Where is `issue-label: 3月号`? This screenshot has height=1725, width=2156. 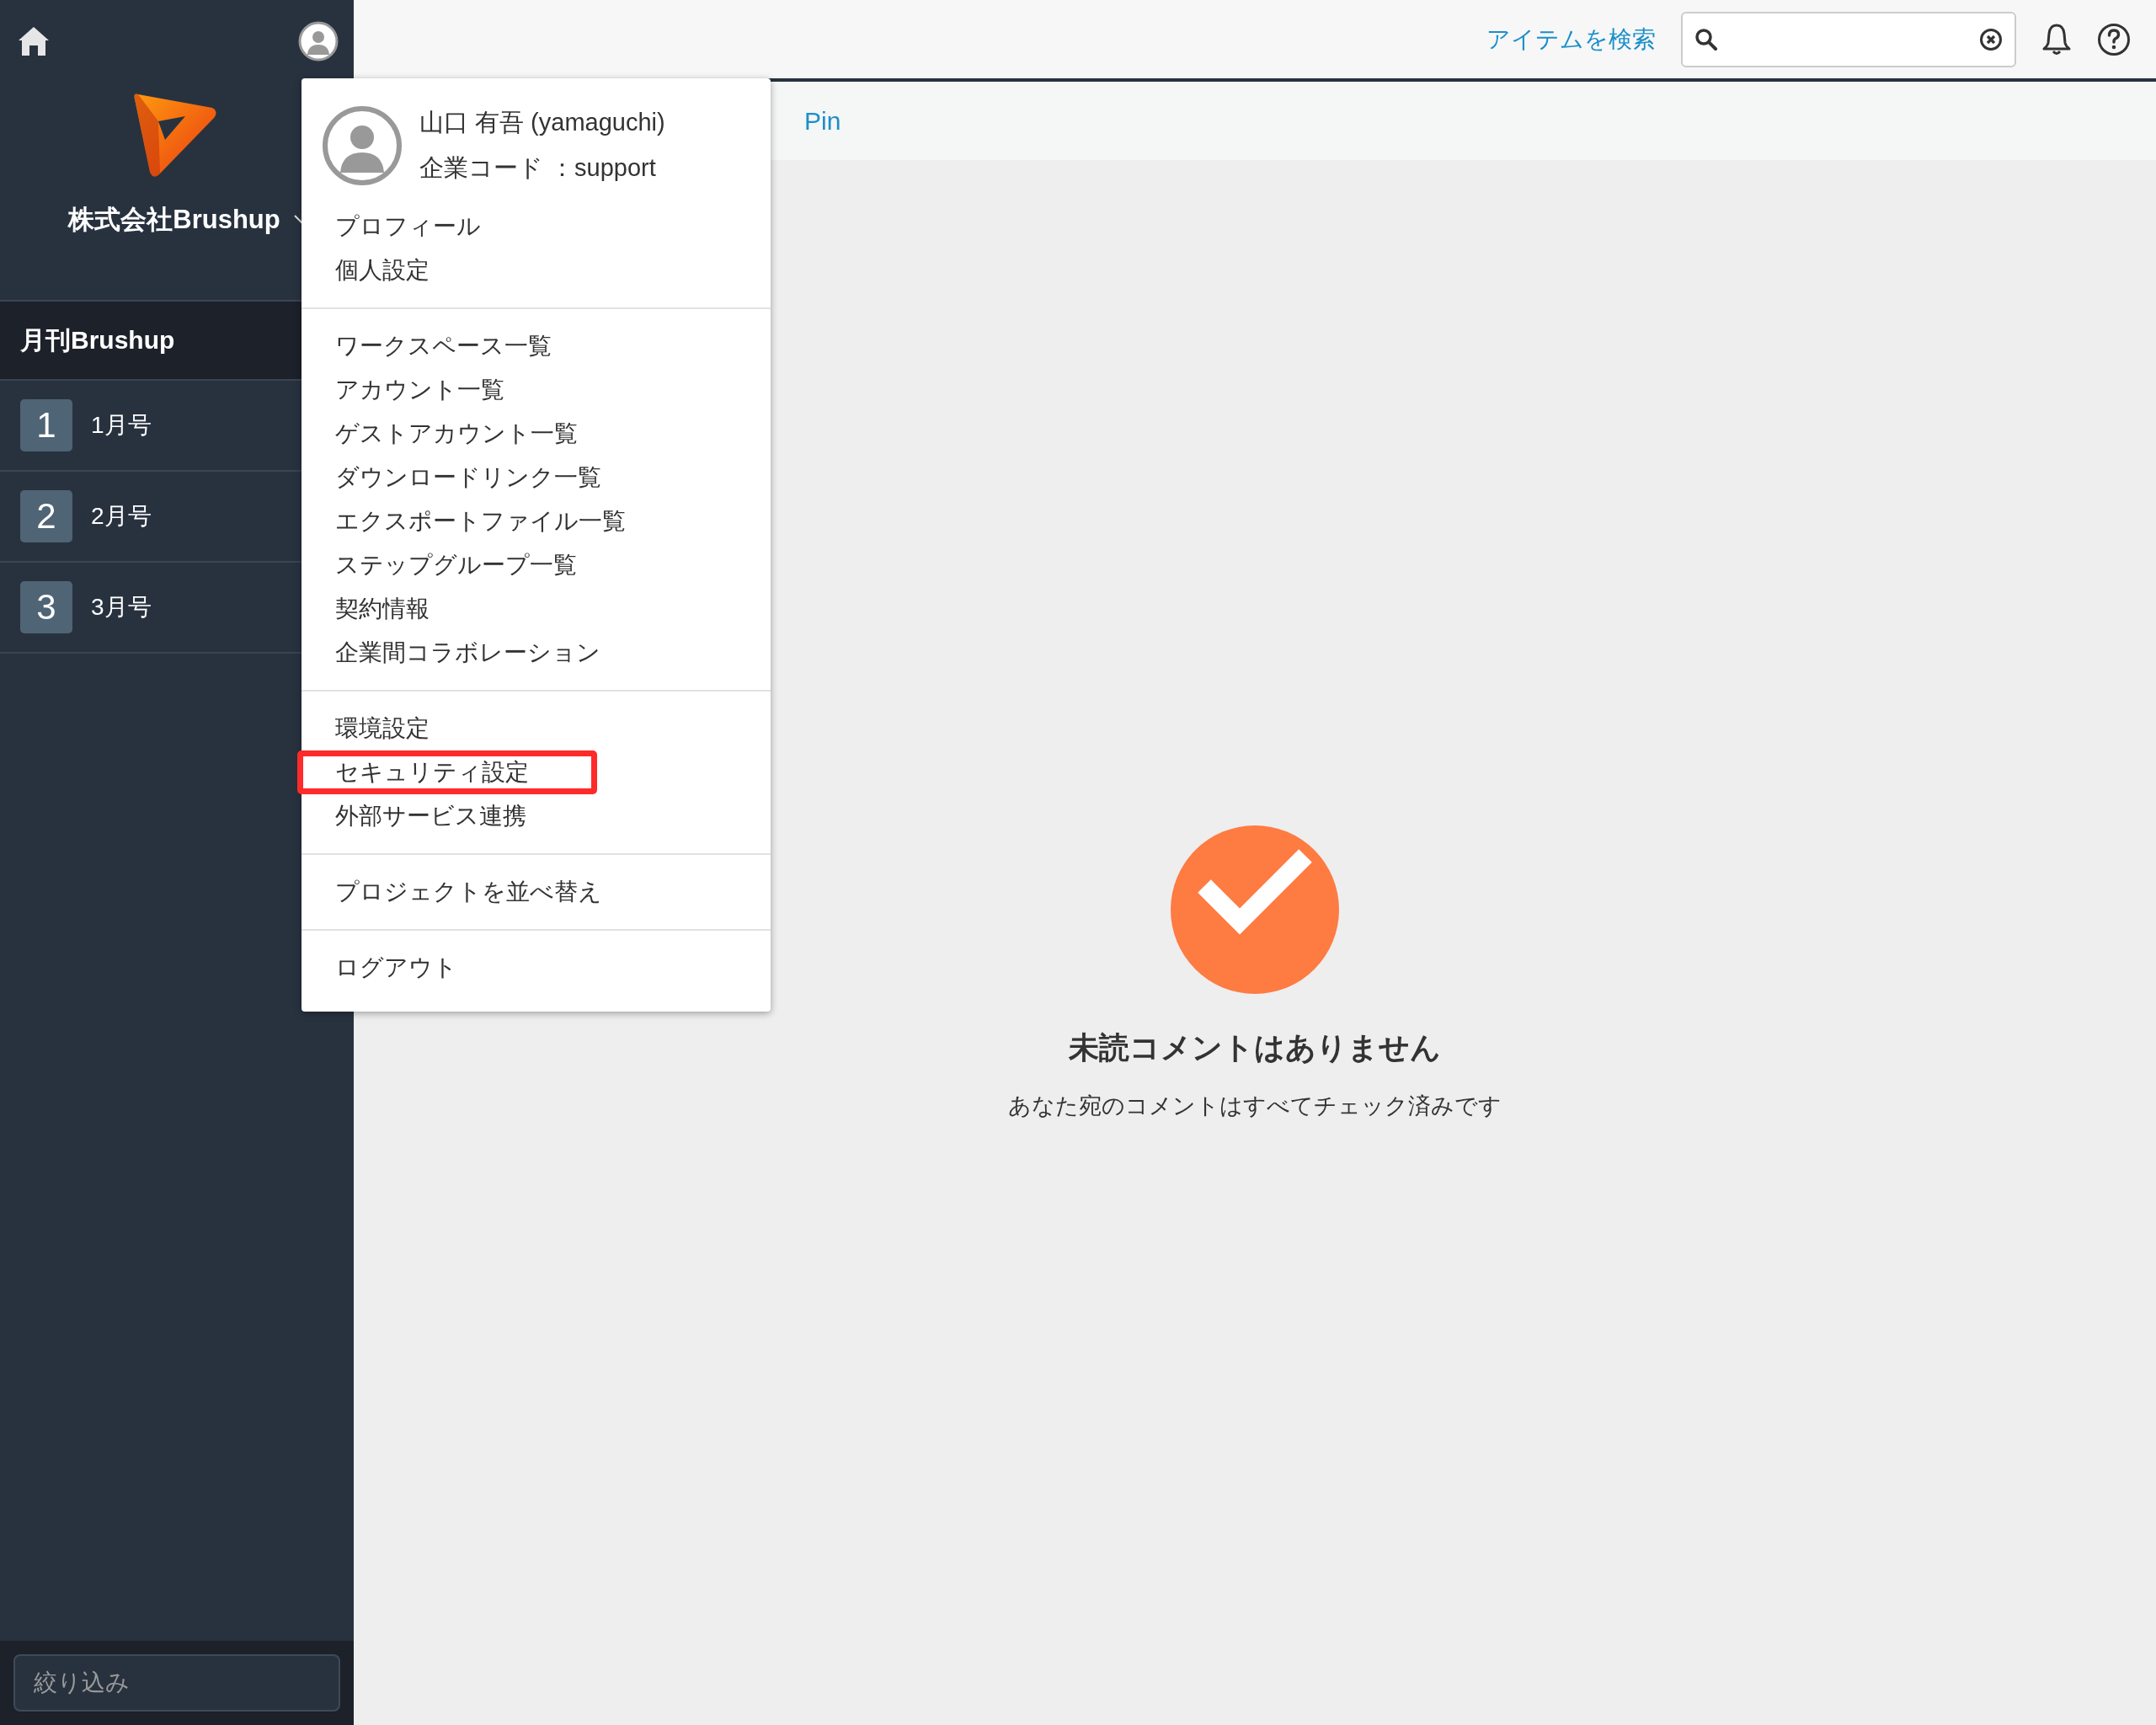 issue-label: 3月号 is located at coordinates (121, 607).